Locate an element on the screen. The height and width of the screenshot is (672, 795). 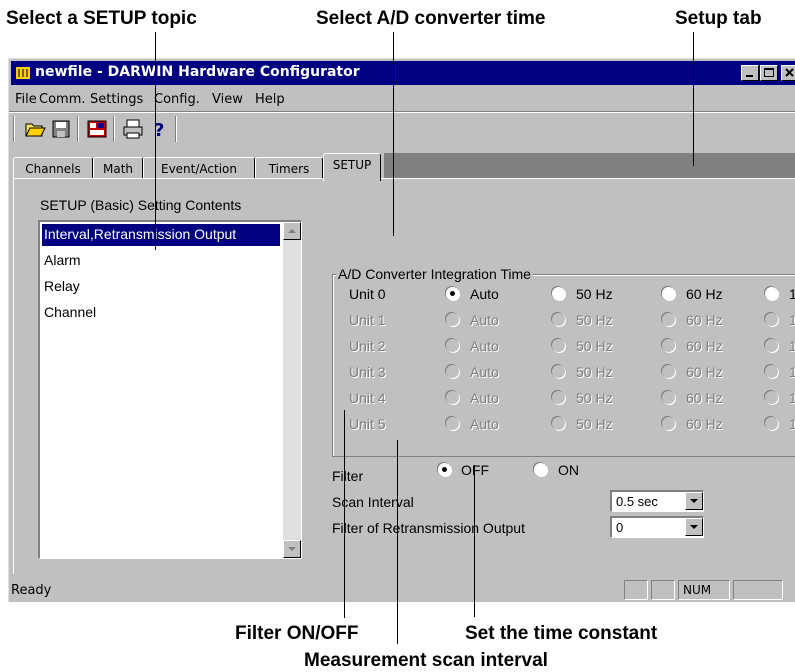
radio-filter-on is located at coordinates (540, 469).